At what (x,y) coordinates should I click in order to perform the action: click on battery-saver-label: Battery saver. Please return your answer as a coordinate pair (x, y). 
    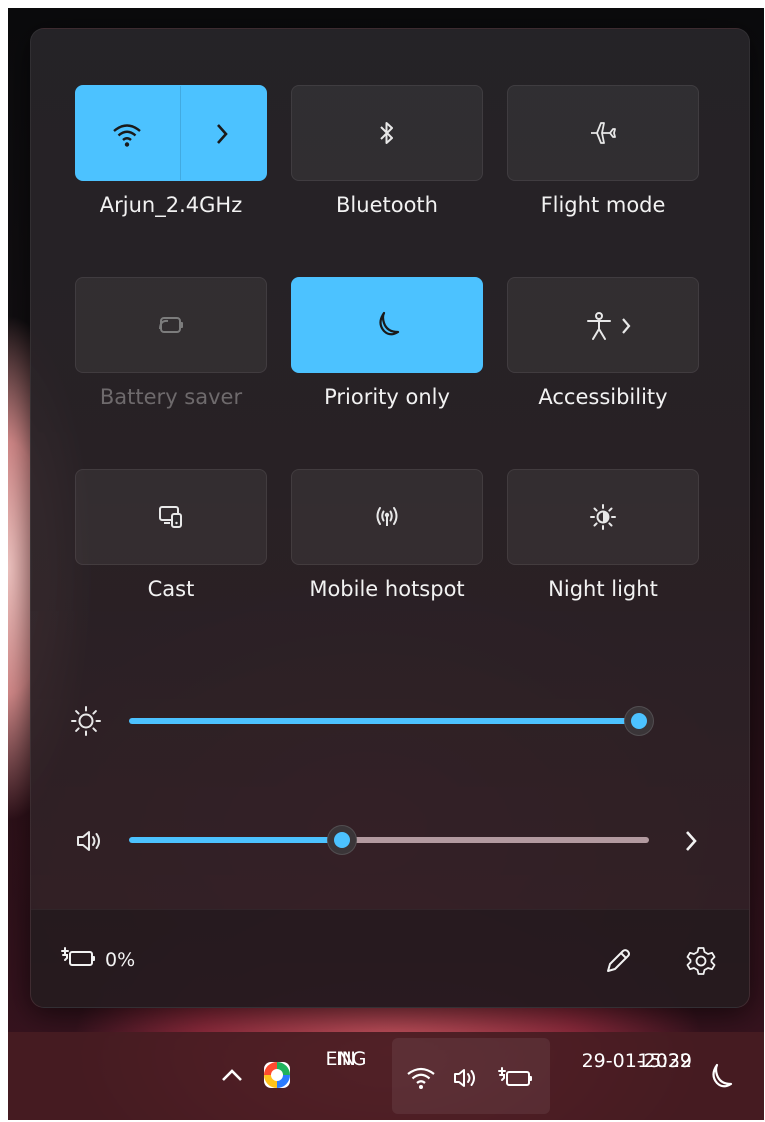
    Looking at the image, I should click on (171, 397).